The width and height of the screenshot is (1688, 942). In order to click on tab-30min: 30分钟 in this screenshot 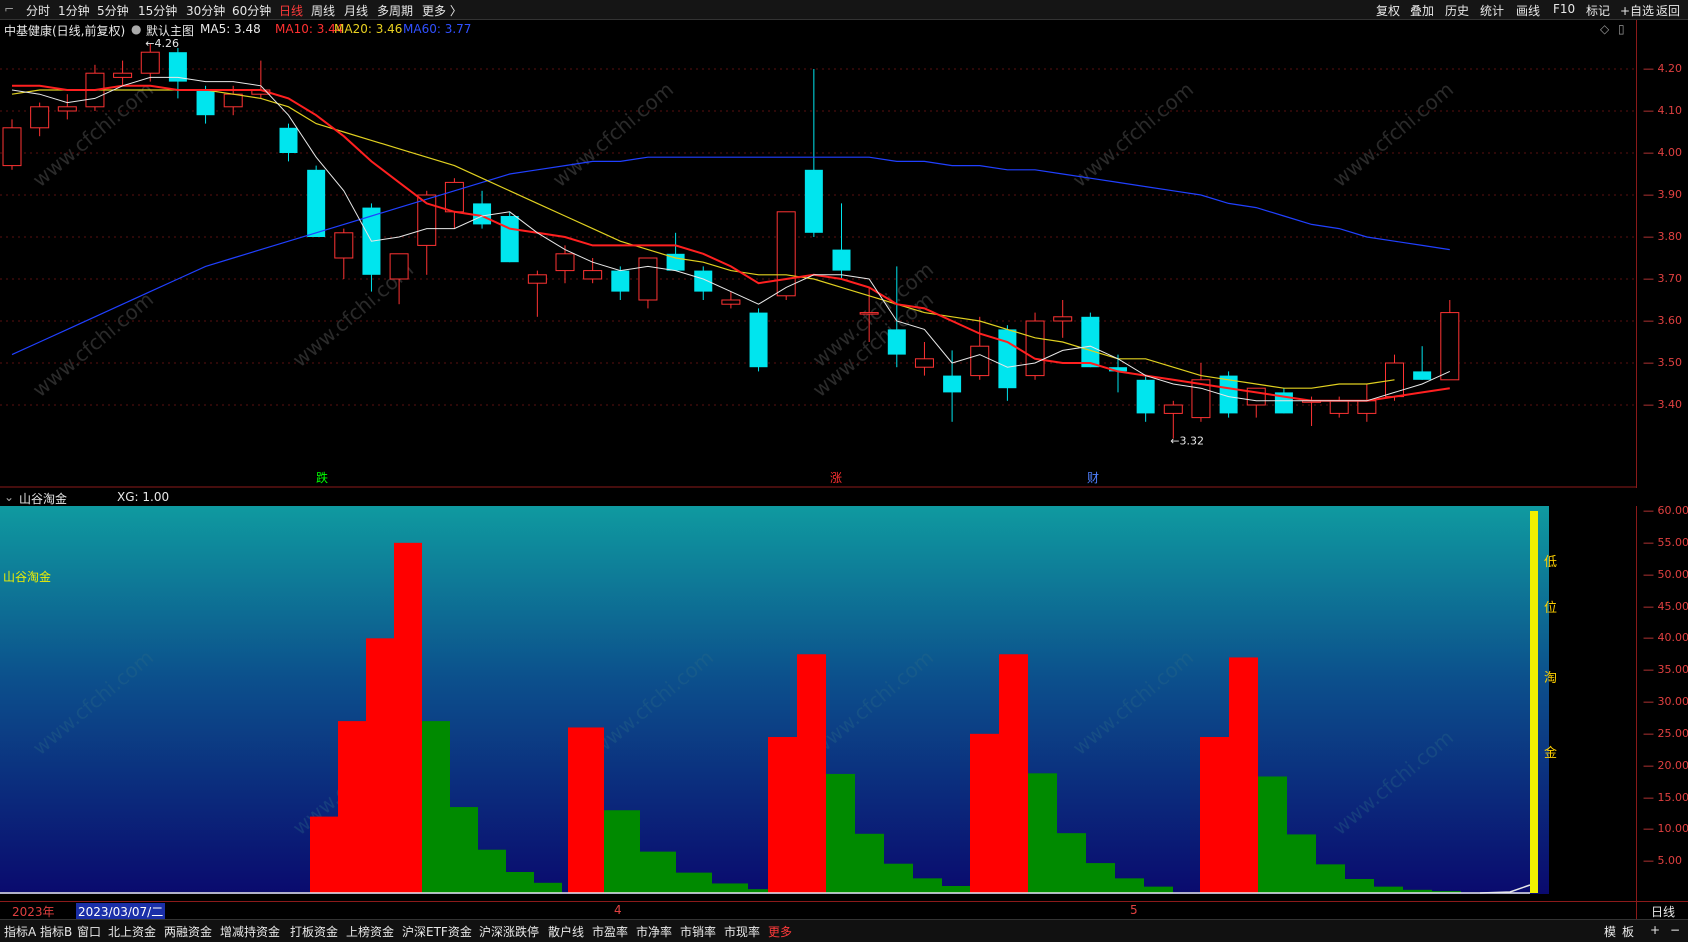, I will do `click(205, 10)`.